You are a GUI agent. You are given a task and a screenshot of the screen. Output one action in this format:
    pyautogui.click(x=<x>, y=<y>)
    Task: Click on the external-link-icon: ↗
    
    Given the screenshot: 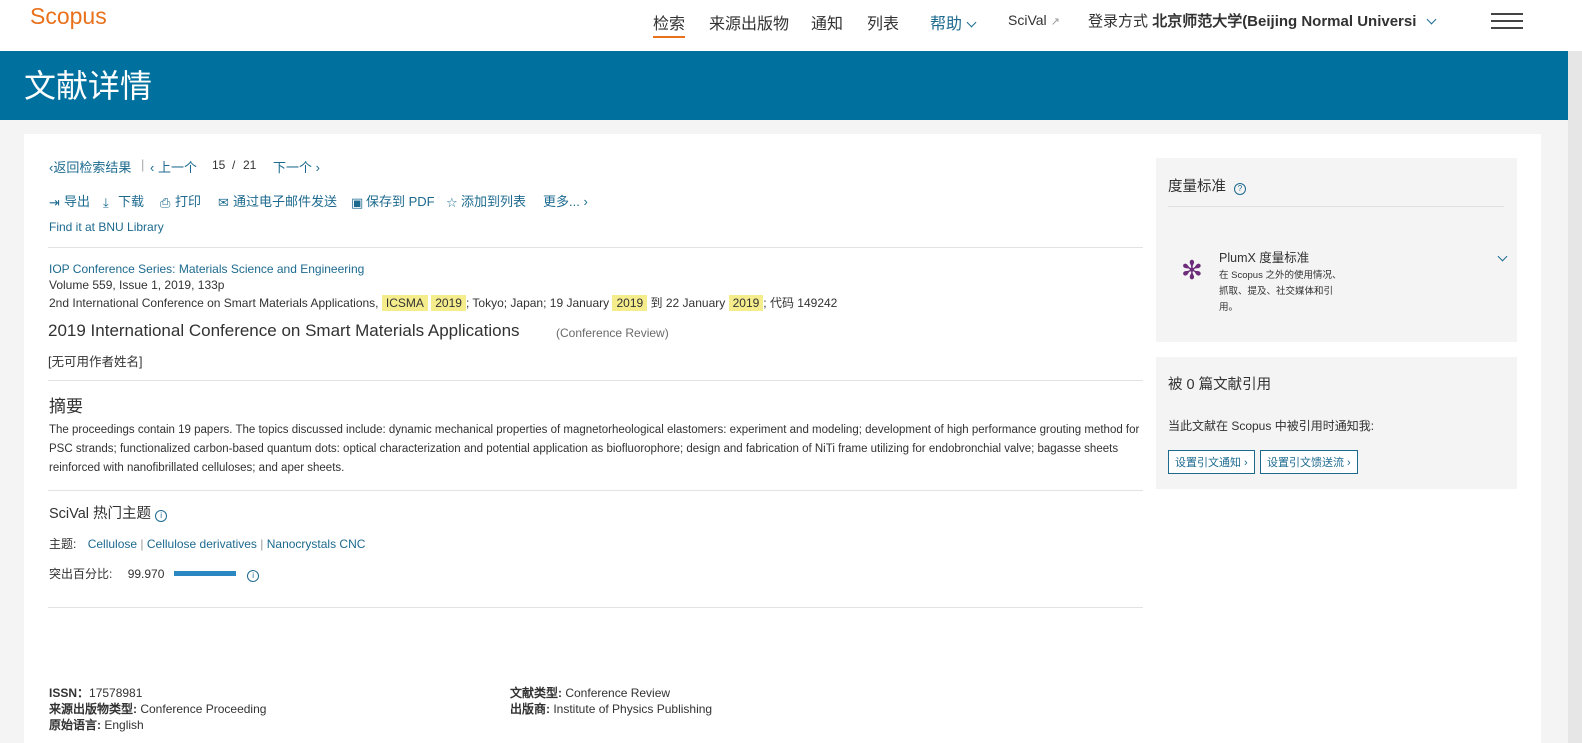 What is the action you would take?
    pyautogui.click(x=1055, y=22)
    